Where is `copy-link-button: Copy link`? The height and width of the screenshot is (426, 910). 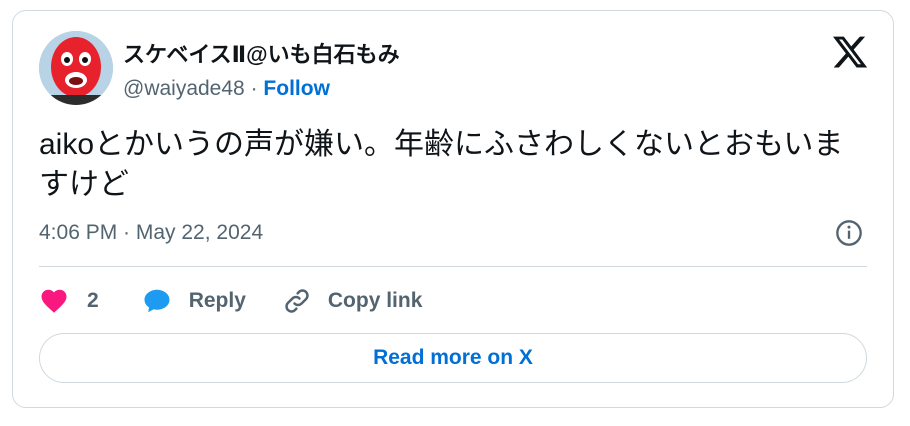 copy-link-button: Copy link is located at coordinates (352, 301).